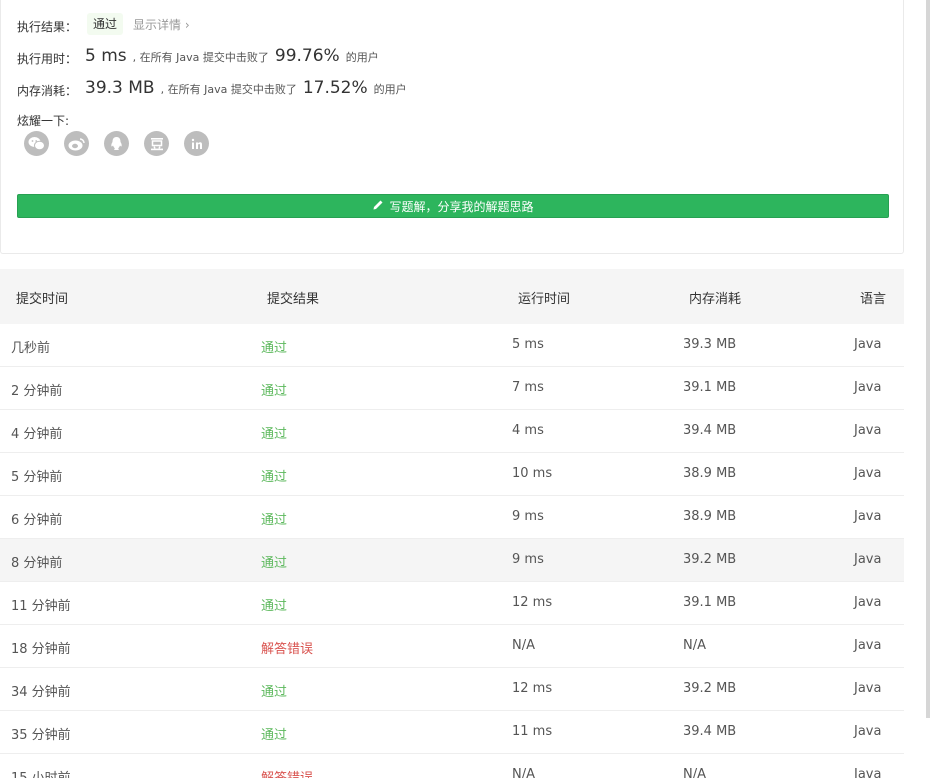 The image size is (930, 778). I want to click on cell-submit-time: 8 分钟前, so click(37, 563).